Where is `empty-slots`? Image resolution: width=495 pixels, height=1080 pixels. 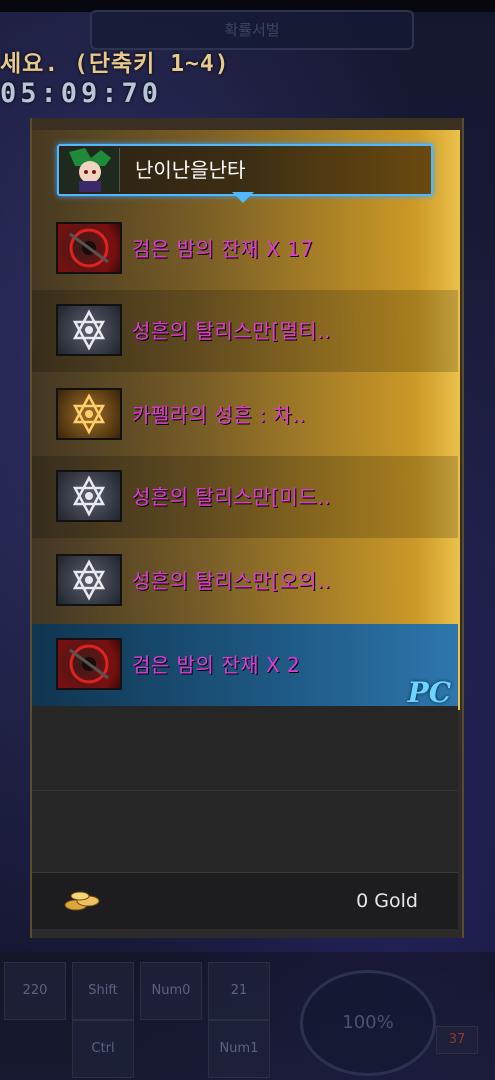
empty-slots is located at coordinates (245, 789).